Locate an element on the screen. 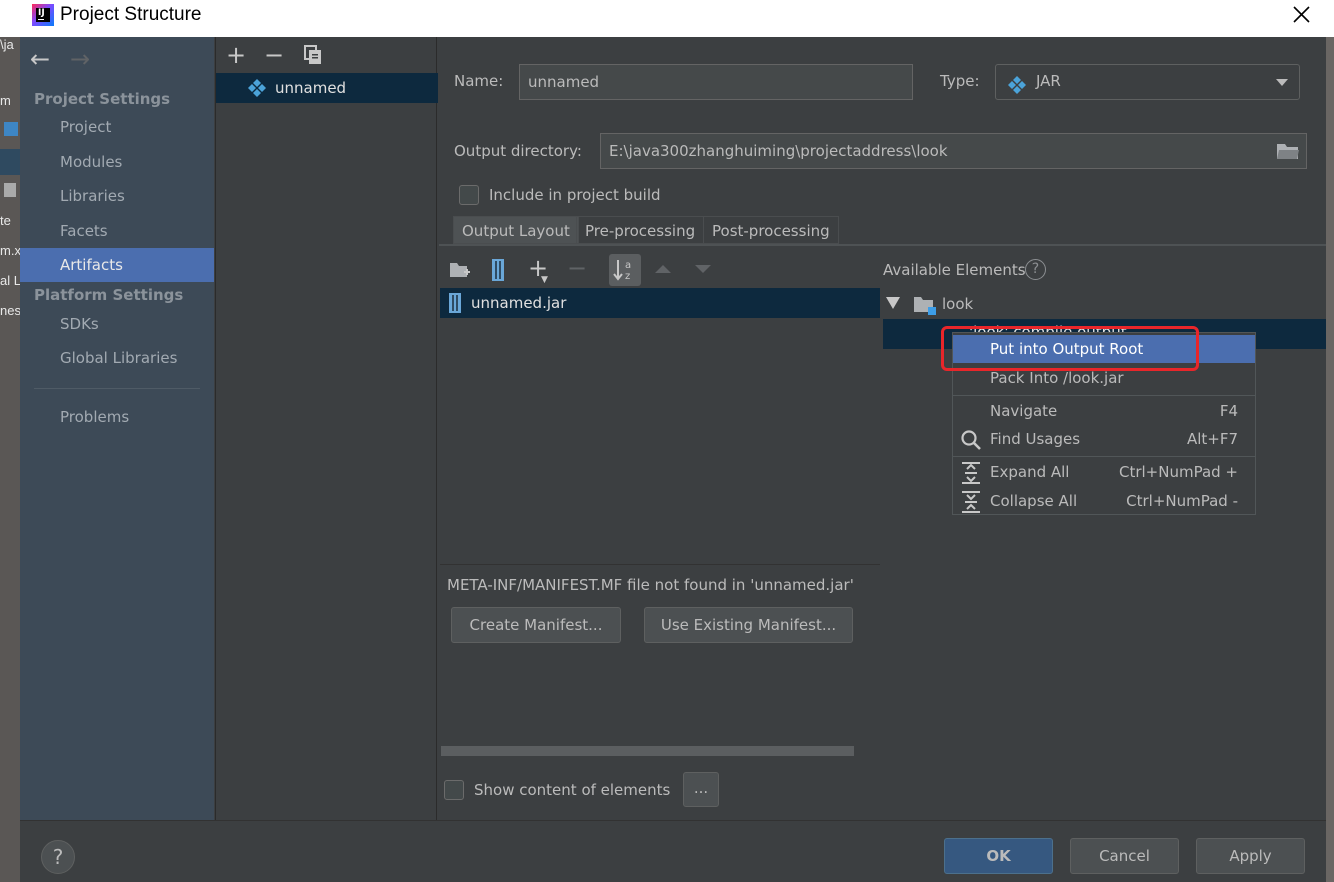  sort-alphabetically-icon: az is located at coordinates (625, 270).